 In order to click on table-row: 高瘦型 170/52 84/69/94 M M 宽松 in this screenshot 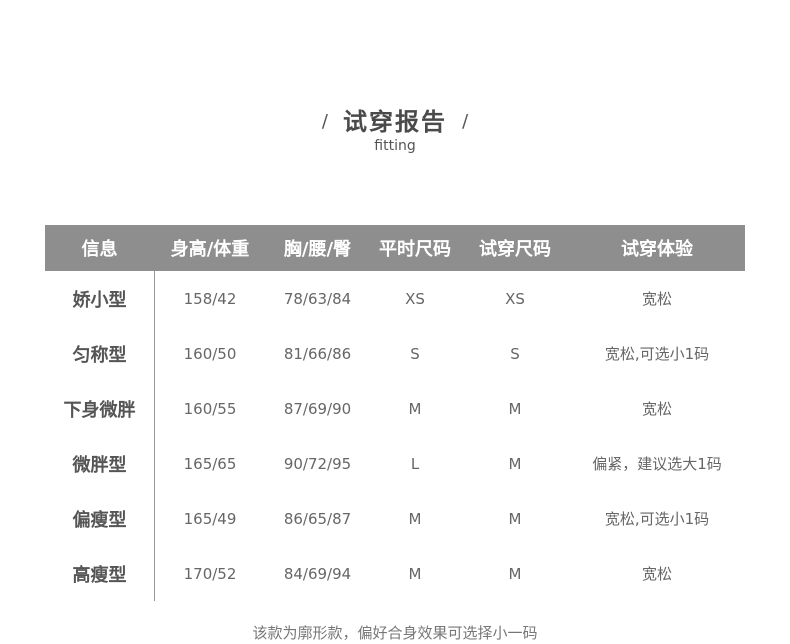, I will do `click(395, 573)`.